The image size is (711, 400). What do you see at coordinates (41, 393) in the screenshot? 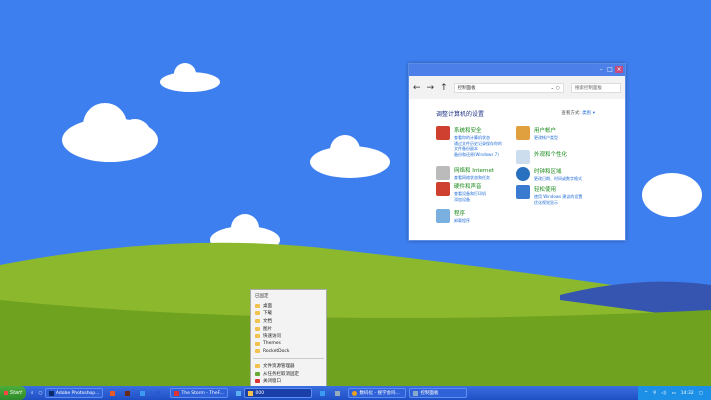
I see `cortana-icon: ○` at bounding box center [41, 393].